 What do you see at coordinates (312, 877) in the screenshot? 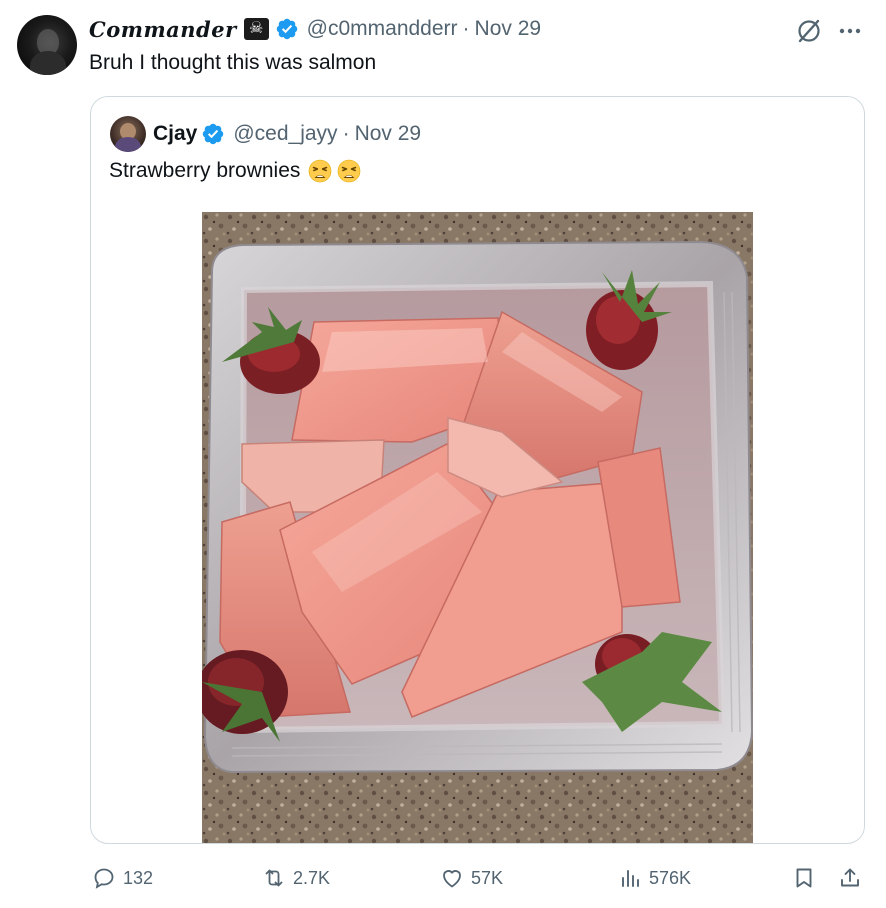
I see `repost-count: 2.7K` at bounding box center [312, 877].